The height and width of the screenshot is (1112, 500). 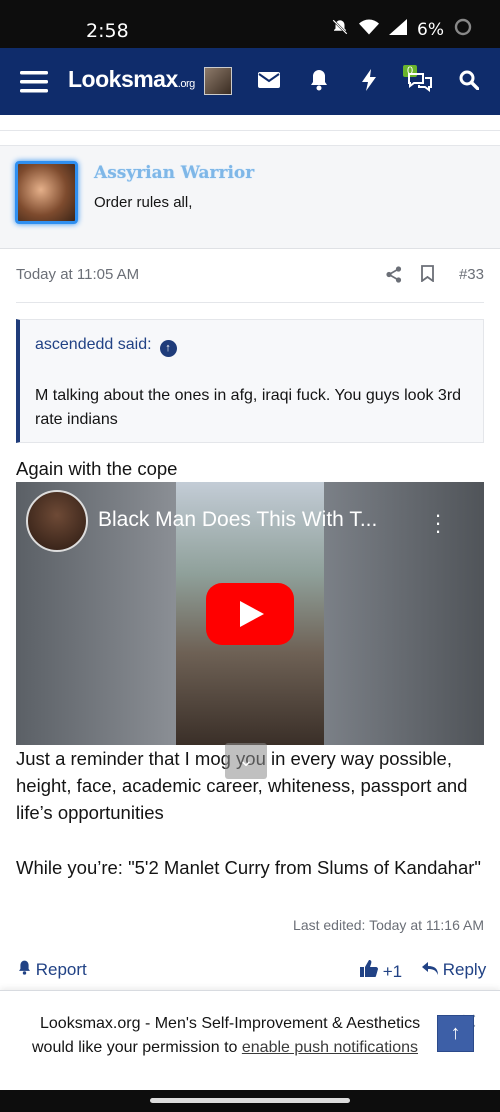 What do you see at coordinates (61, 969) in the screenshot?
I see `report-label: Report` at bounding box center [61, 969].